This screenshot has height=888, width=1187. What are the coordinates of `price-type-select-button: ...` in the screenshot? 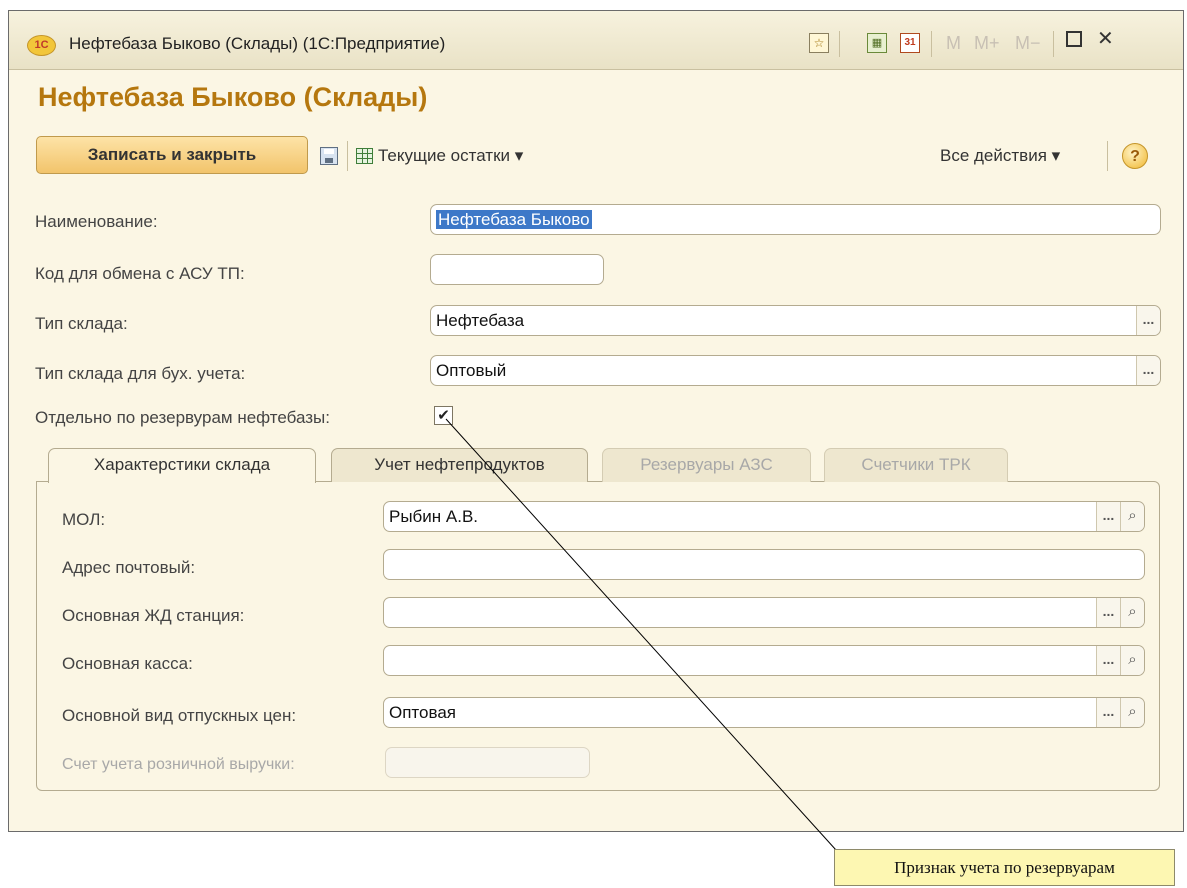 It's located at (1108, 712).